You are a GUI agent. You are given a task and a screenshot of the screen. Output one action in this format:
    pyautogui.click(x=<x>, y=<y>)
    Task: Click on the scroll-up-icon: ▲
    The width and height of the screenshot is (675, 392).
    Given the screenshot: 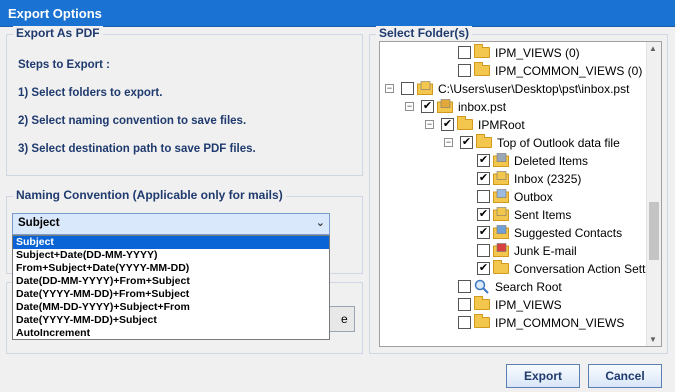 What is the action you would take?
    pyautogui.click(x=653, y=48)
    